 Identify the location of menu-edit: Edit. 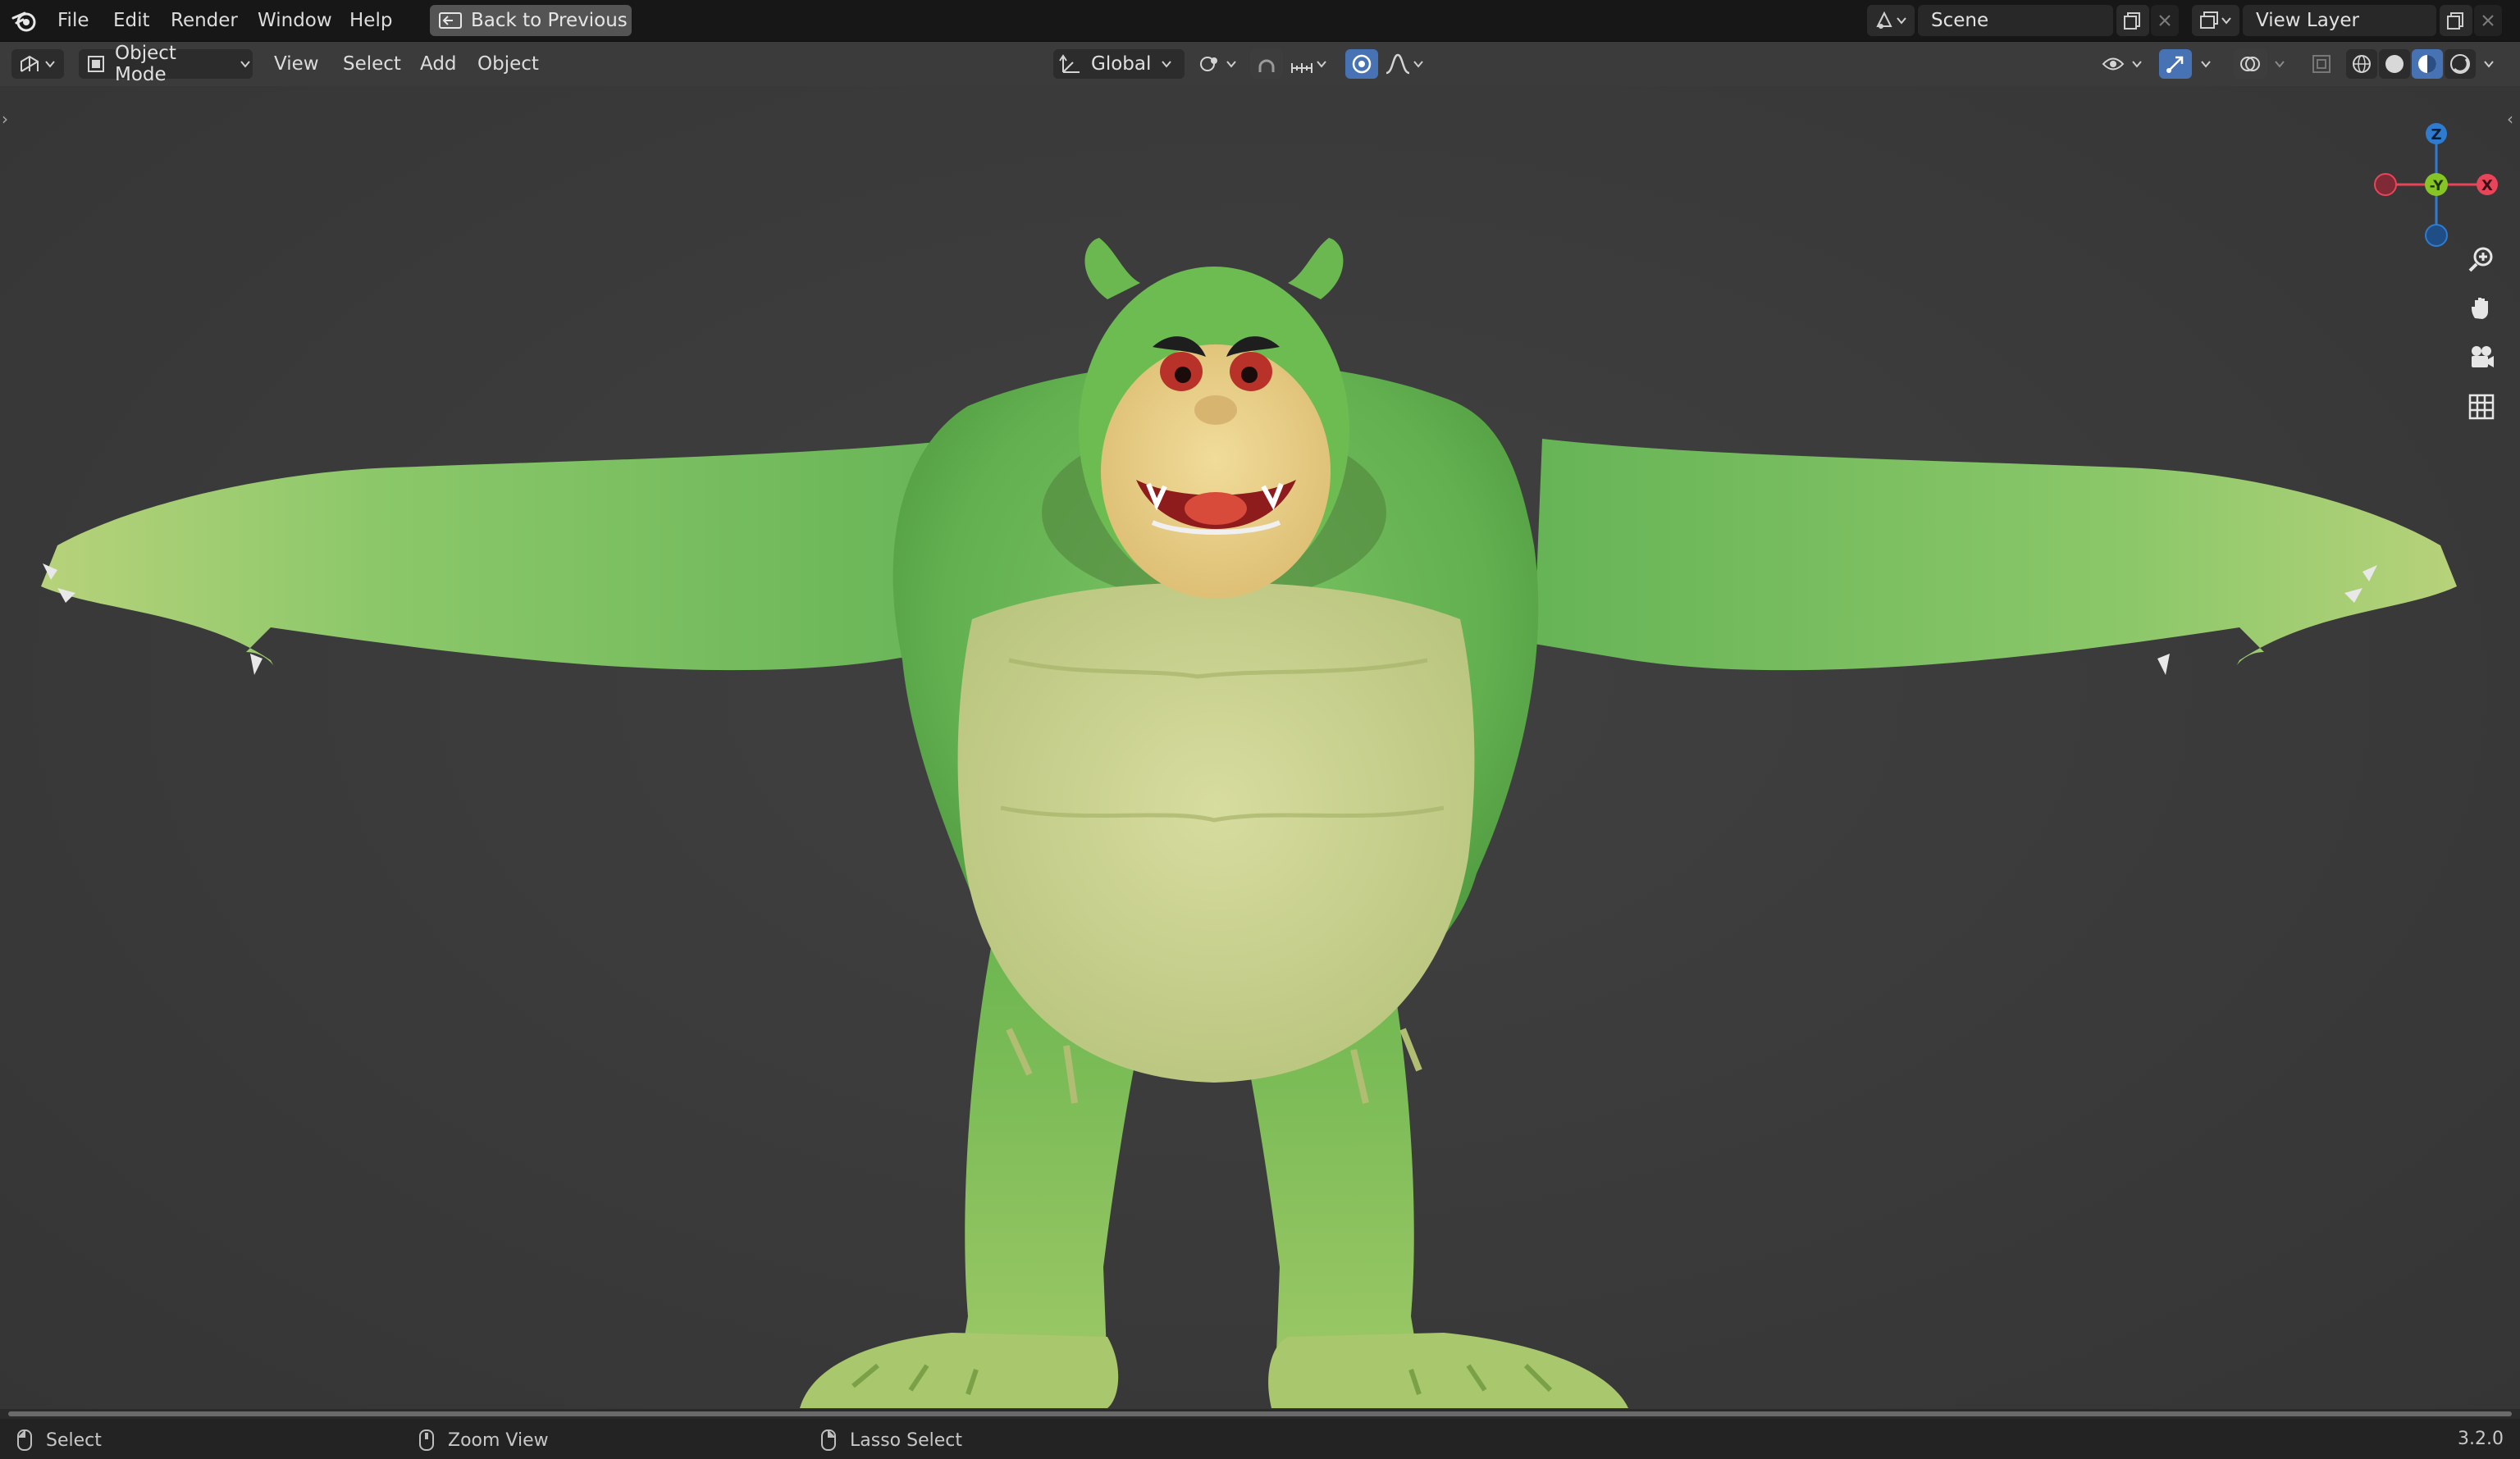
(132, 20).